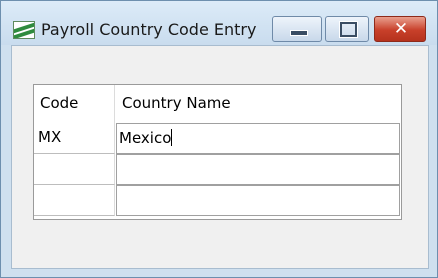 The width and height of the screenshot is (438, 278). Describe the element at coordinates (74, 104) in the screenshot. I see `column-header-code: Code` at that location.